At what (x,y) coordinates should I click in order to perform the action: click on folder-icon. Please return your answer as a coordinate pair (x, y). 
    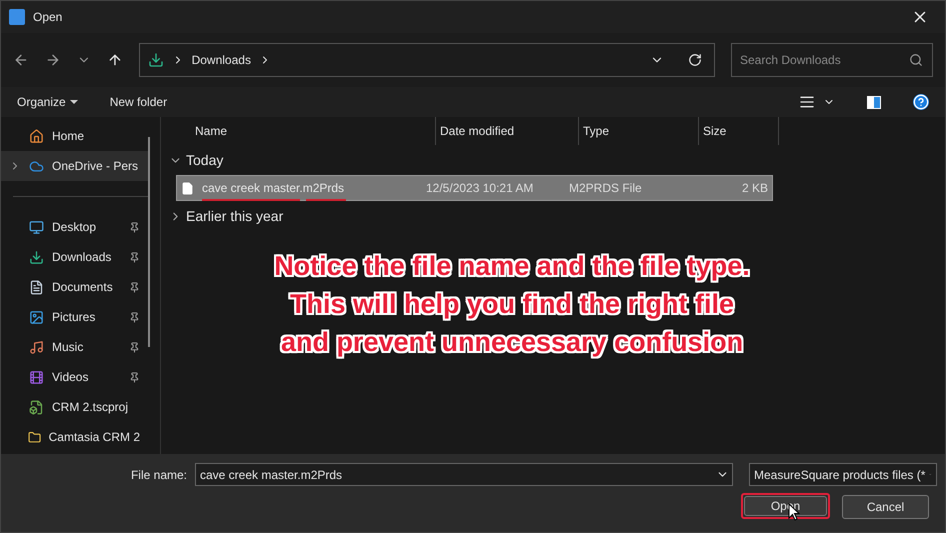
    Looking at the image, I should click on (34, 437).